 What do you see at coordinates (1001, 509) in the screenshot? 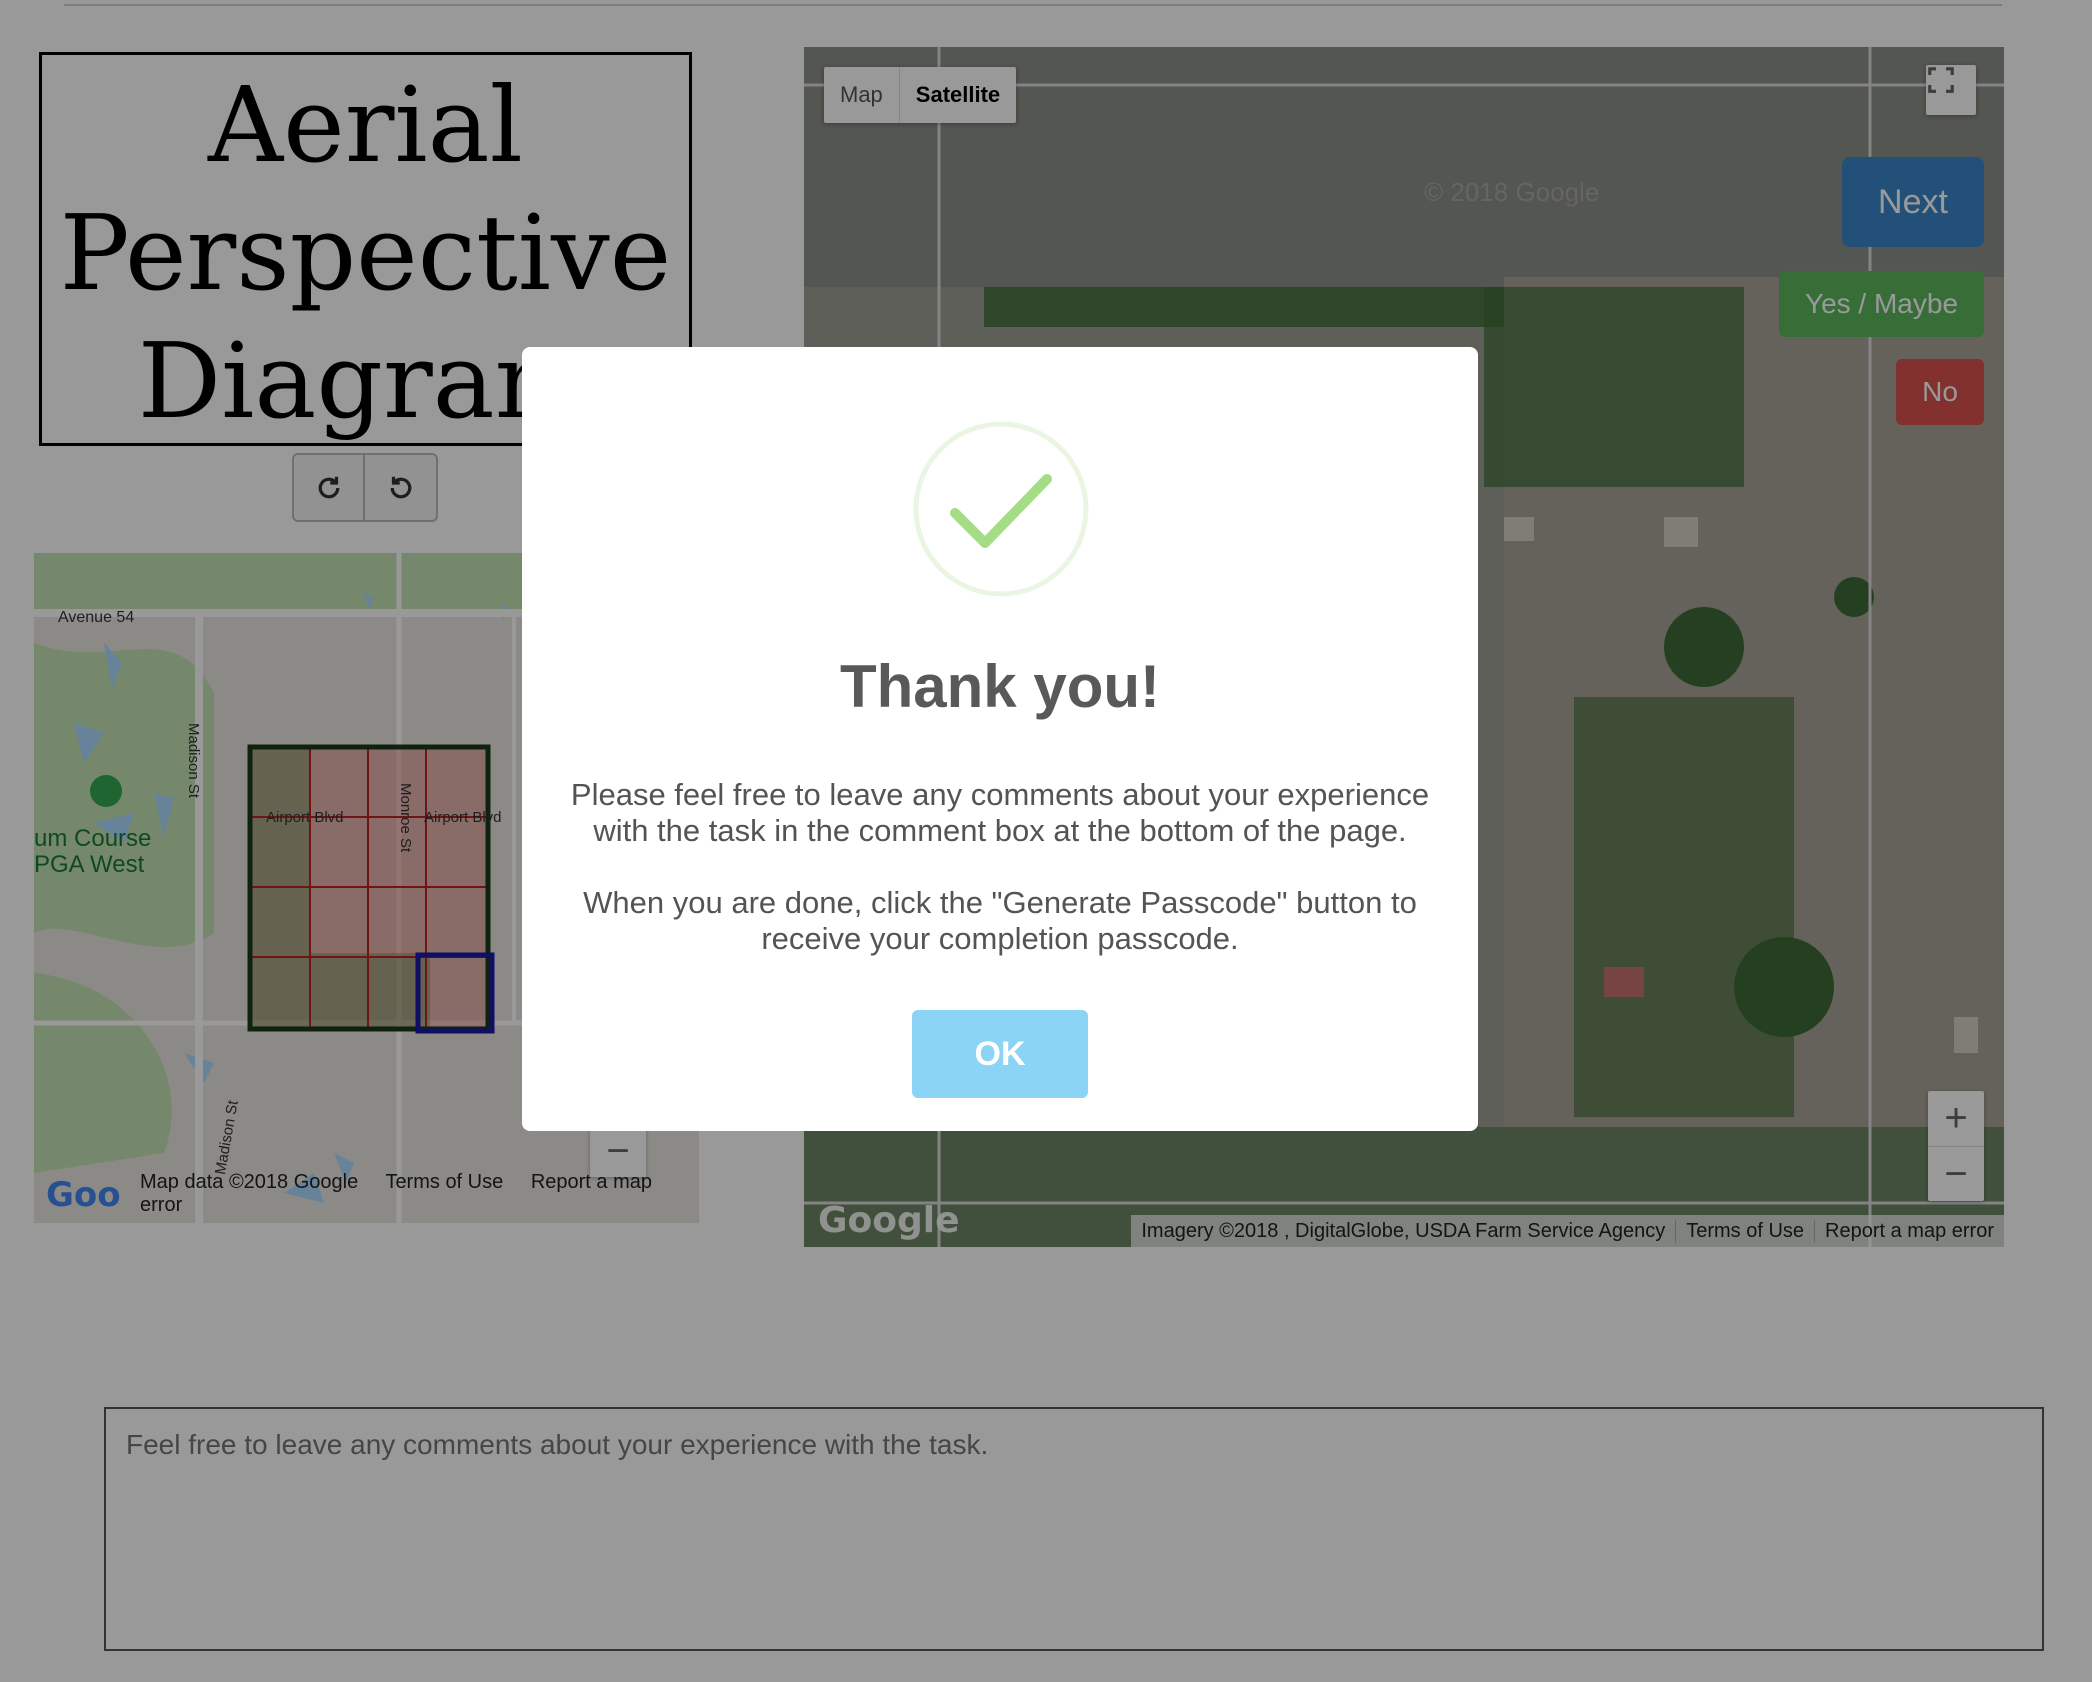
I see `success-checkmark-icon` at bounding box center [1001, 509].